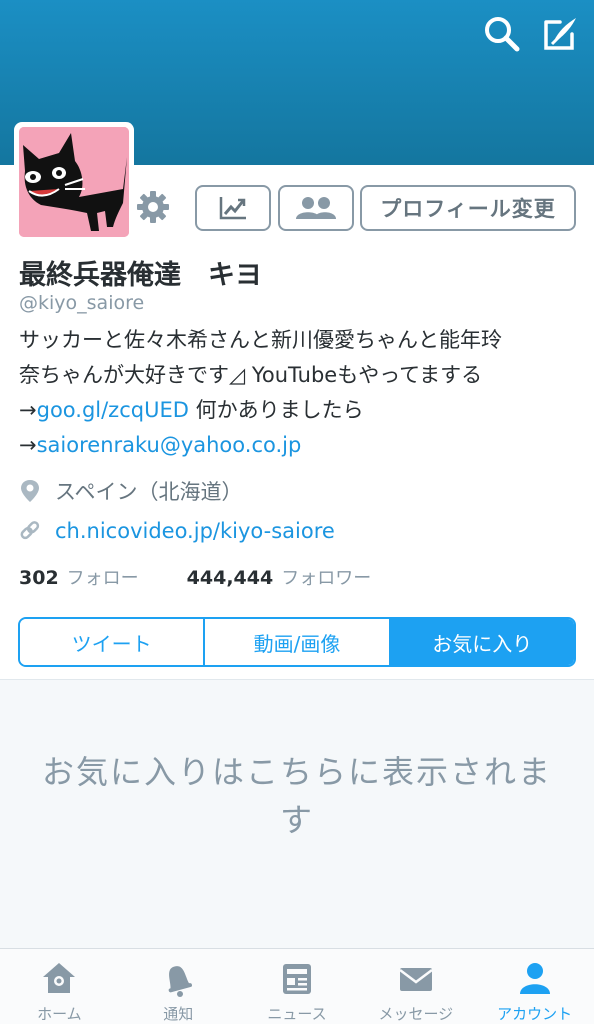 This screenshot has width=594, height=1024. I want to click on news-icon, so click(296, 979).